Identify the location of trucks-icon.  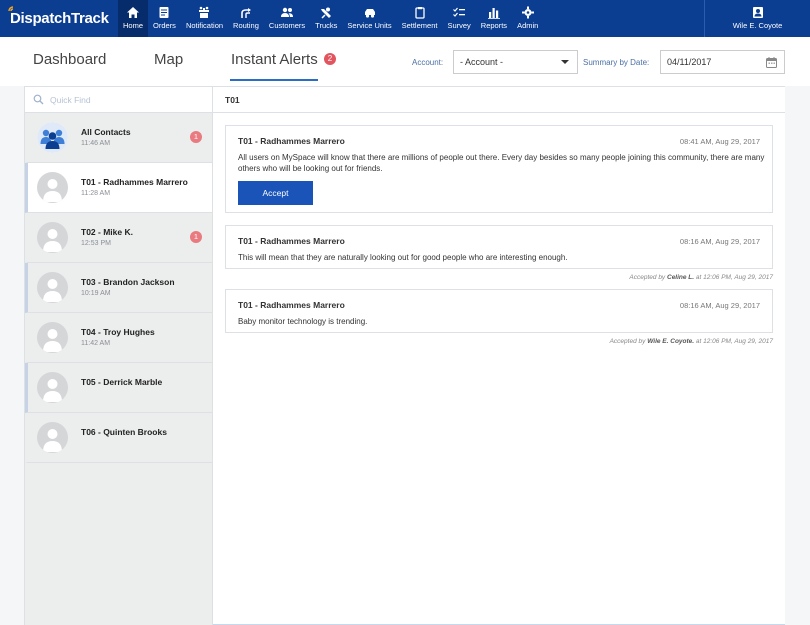
(326, 13).